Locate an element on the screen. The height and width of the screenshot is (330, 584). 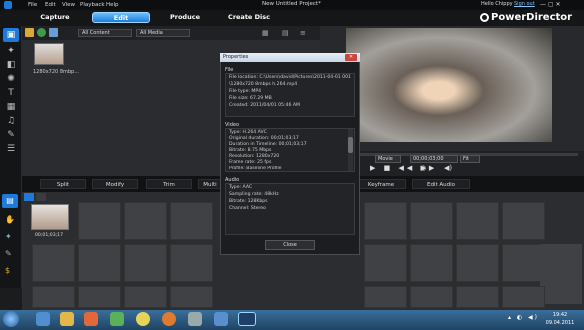
mode-select: Movie is located at coordinates (388, 159).